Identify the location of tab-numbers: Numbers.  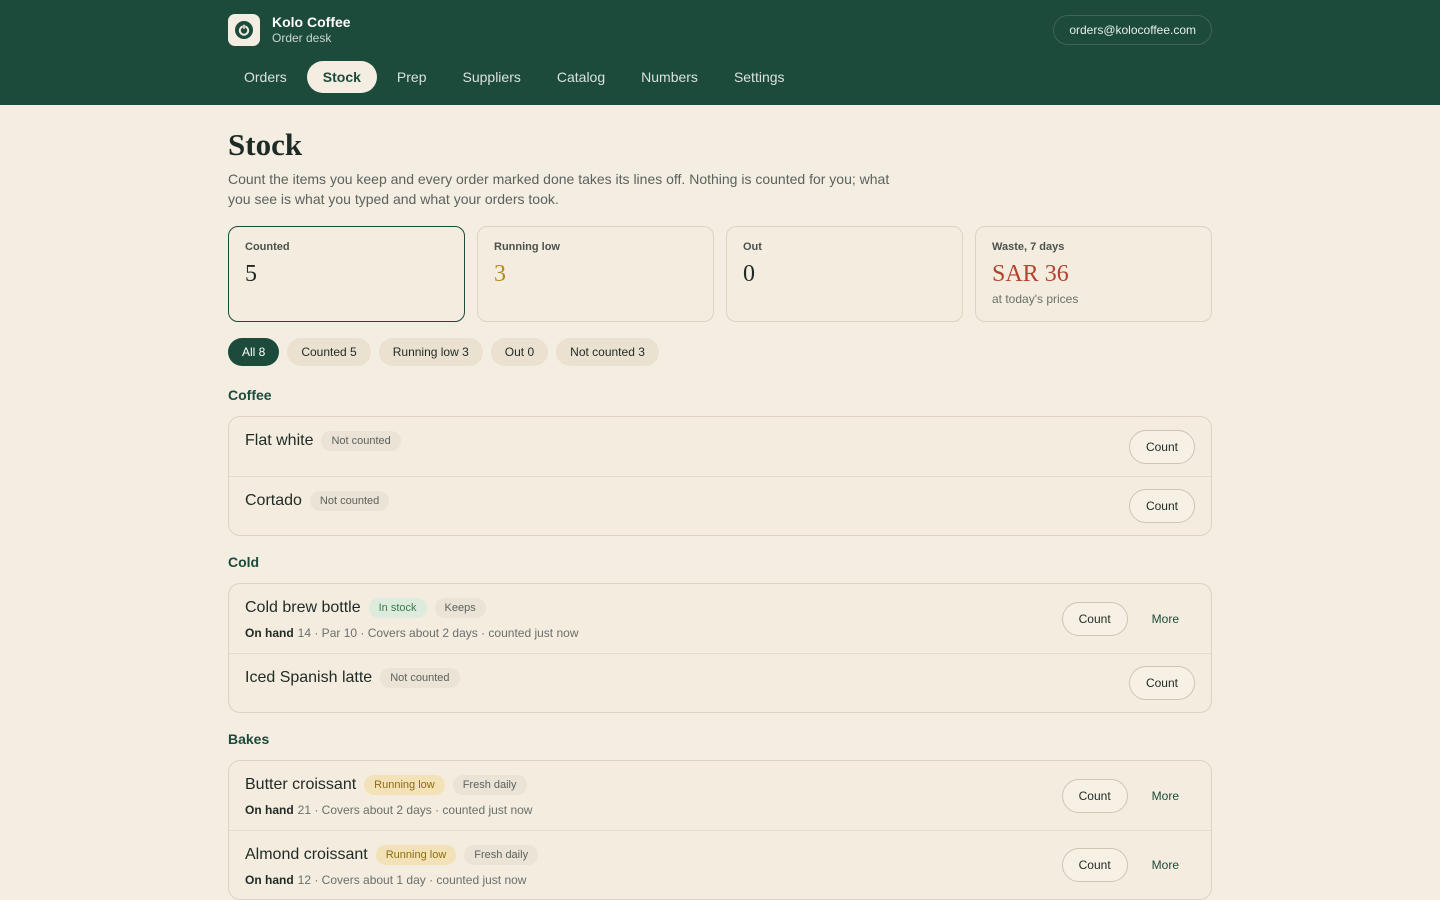
(669, 77).